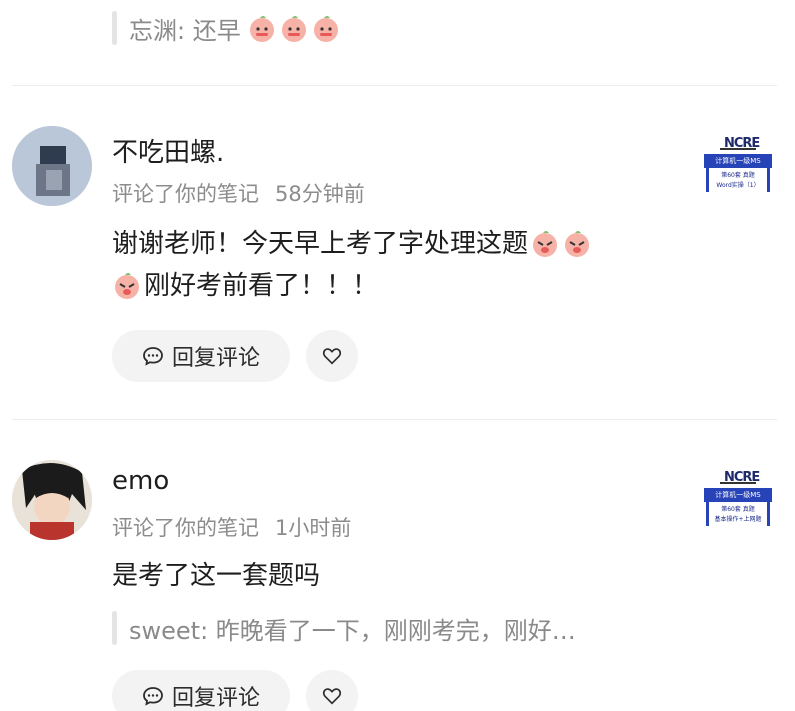 The height and width of the screenshot is (711, 795). What do you see at coordinates (320, 244) in the screenshot?
I see `comment-line-1: 谢谢老师！今天早上考了字处理这题` at bounding box center [320, 244].